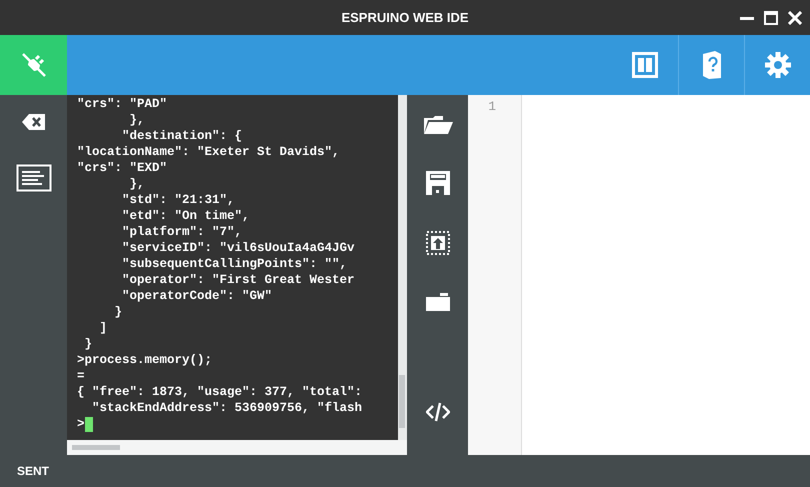  Describe the element at coordinates (219, 392) in the screenshot. I see `terminal-line: { "free": 1873, "usage": 377, "total":` at that location.